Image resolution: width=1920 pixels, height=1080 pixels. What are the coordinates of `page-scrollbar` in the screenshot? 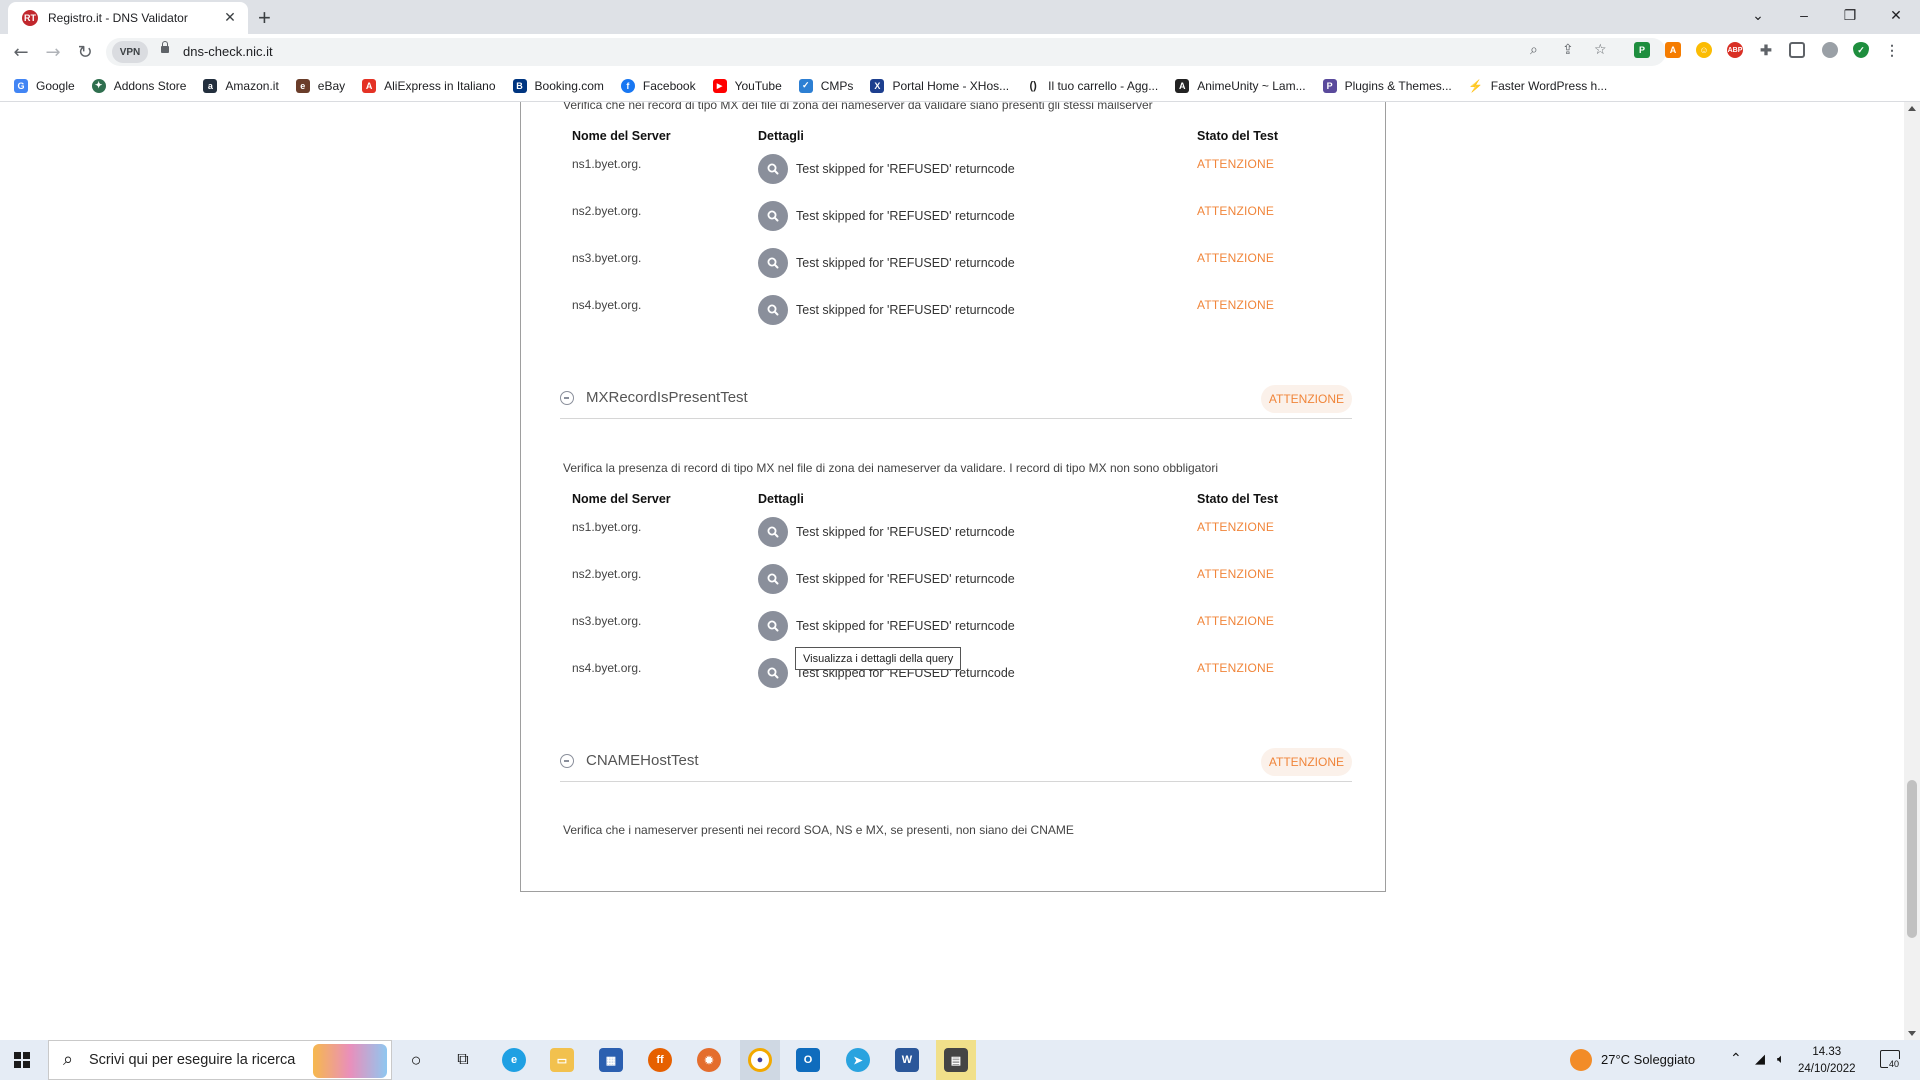 It's located at (1912, 571).